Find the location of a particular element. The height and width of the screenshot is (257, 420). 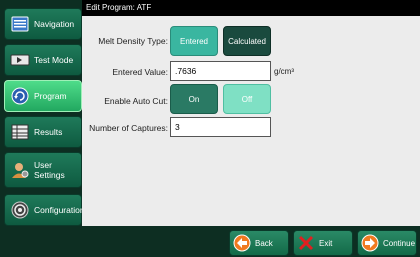

auto-cut-on-button: On is located at coordinates (194, 99).